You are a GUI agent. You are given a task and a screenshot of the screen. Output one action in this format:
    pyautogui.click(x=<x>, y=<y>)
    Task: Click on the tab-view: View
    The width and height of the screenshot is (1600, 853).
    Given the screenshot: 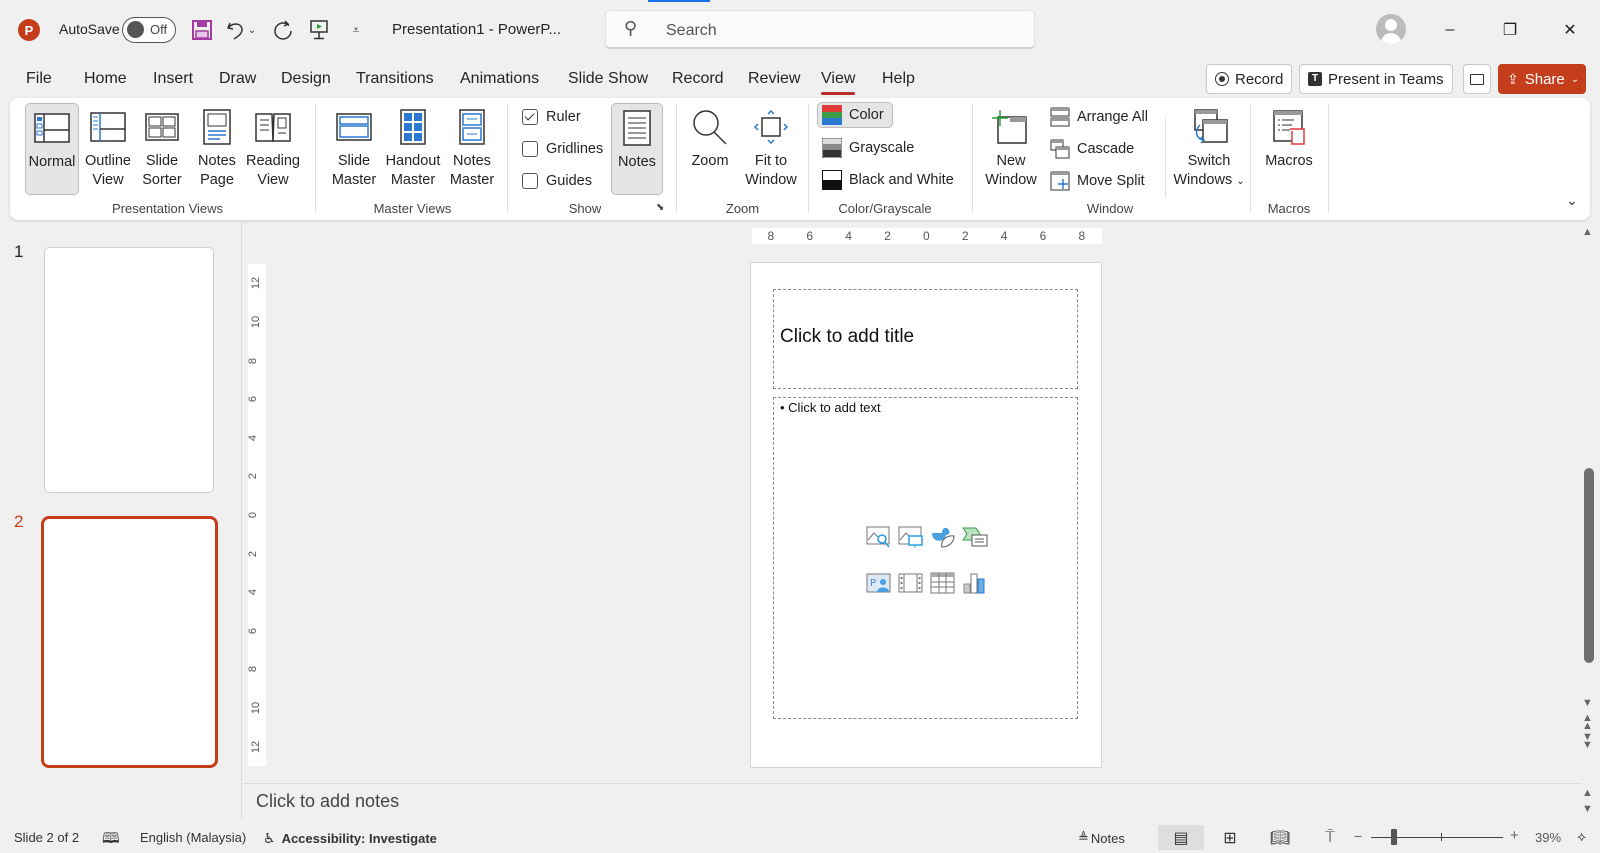 What is the action you would take?
    pyautogui.click(x=838, y=82)
    